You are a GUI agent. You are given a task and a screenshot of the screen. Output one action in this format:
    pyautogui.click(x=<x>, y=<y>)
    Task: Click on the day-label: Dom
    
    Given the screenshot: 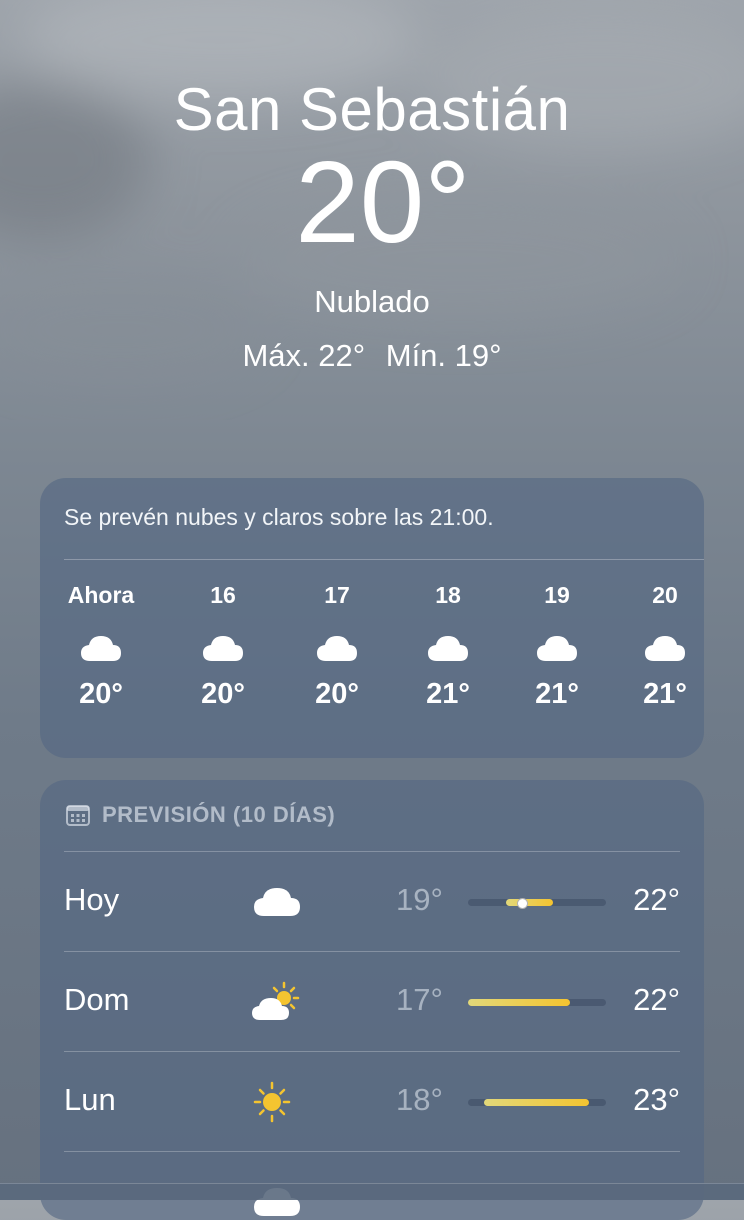 What is the action you would take?
    pyautogui.click(x=97, y=999)
    